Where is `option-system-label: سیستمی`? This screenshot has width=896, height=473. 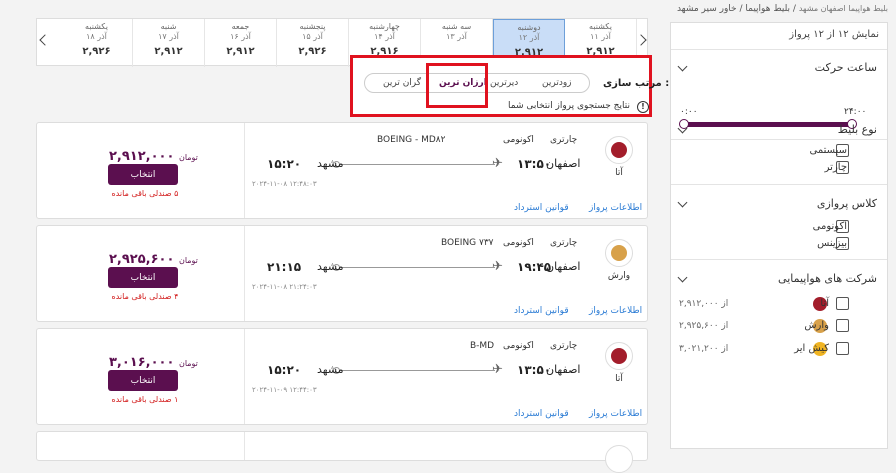
option-system-label: سیستمی is located at coordinates (828, 150).